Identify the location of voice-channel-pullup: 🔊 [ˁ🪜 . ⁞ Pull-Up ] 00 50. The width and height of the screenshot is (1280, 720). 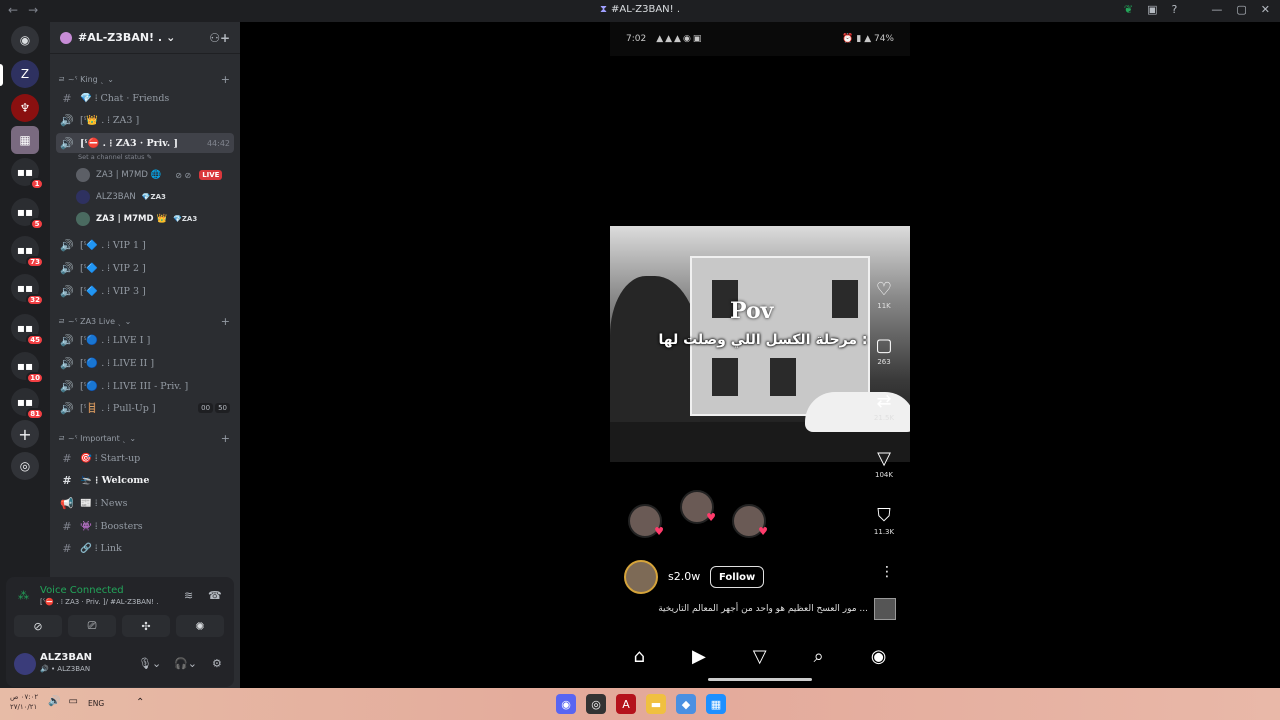
(145, 408).